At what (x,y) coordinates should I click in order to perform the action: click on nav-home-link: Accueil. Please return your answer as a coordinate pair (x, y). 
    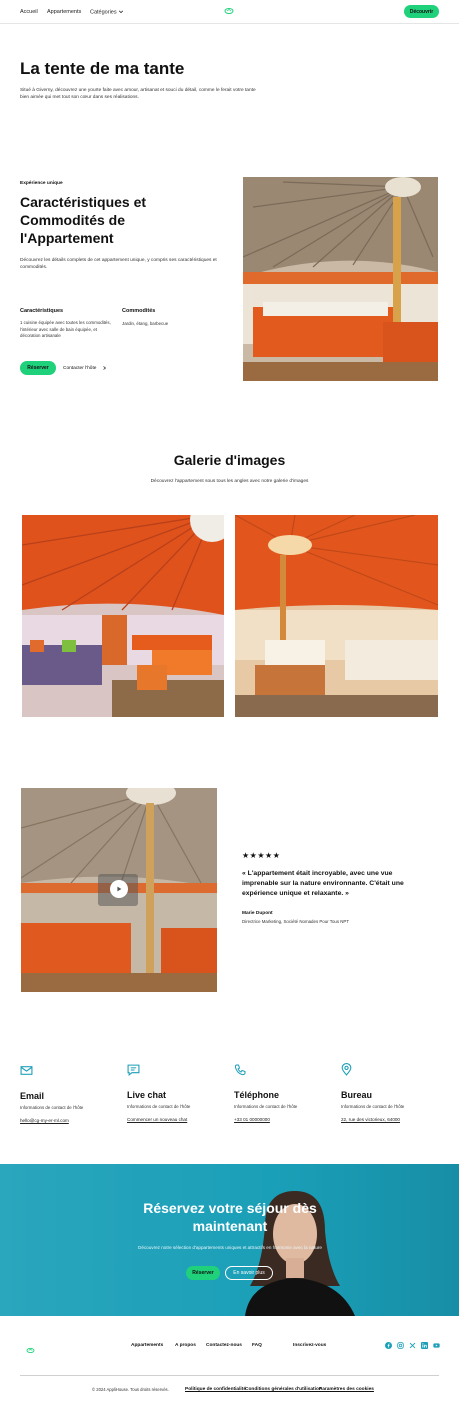
    Looking at the image, I should click on (29, 12).